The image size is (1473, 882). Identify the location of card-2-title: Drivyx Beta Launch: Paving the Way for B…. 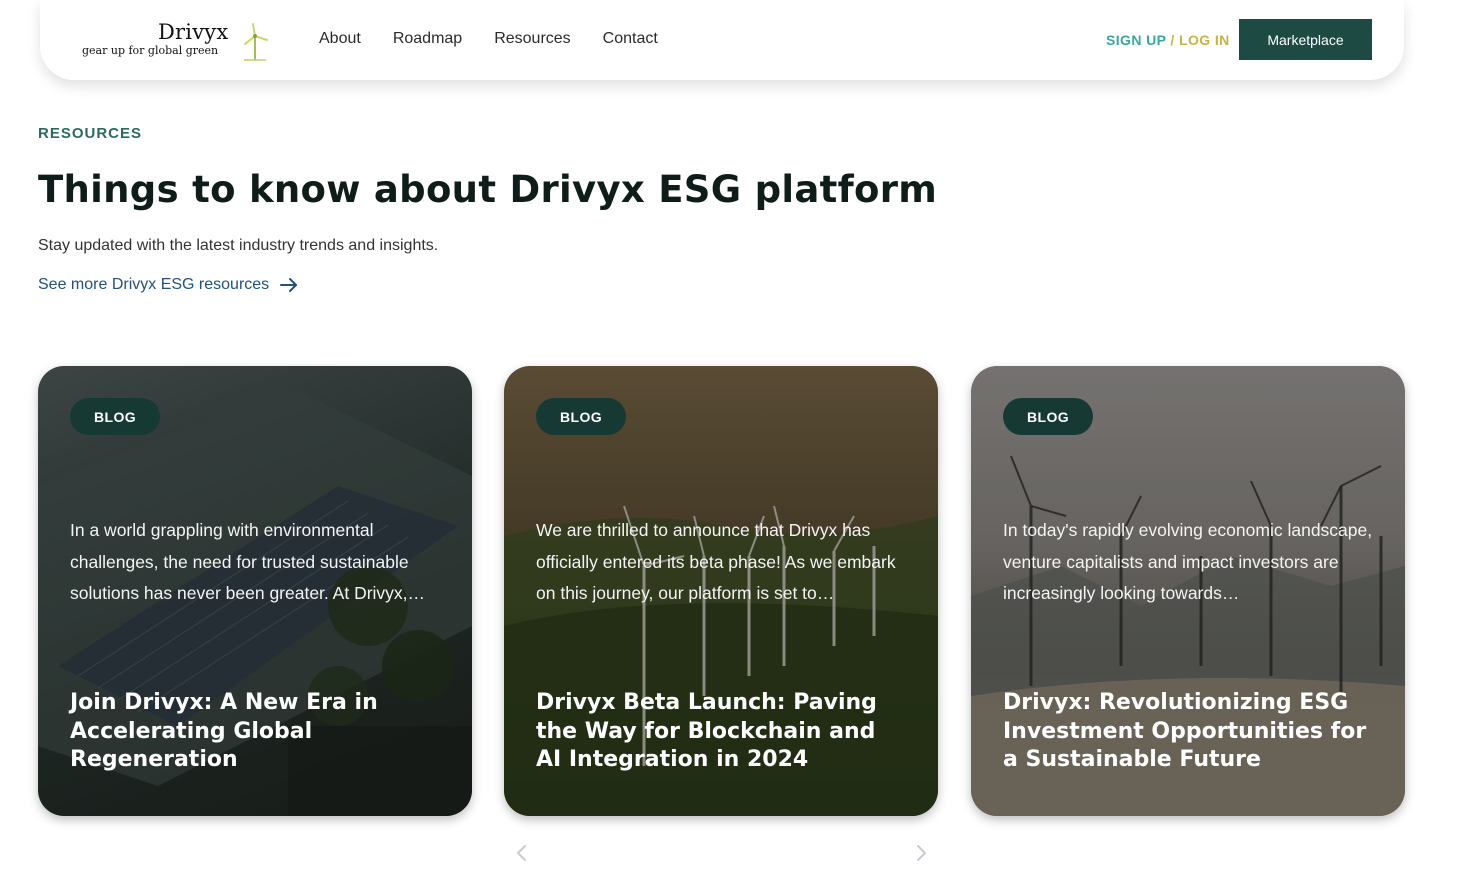
(721, 732).